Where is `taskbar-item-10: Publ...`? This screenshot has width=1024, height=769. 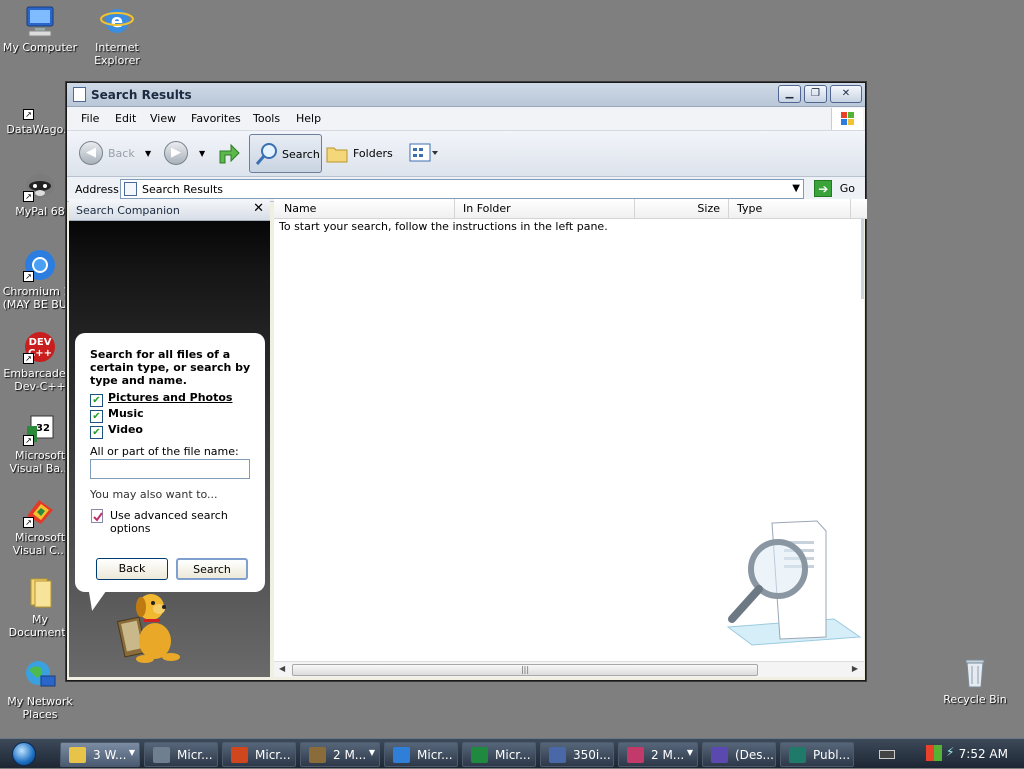 taskbar-item-10: Publ... is located at coordinates (817, 754).